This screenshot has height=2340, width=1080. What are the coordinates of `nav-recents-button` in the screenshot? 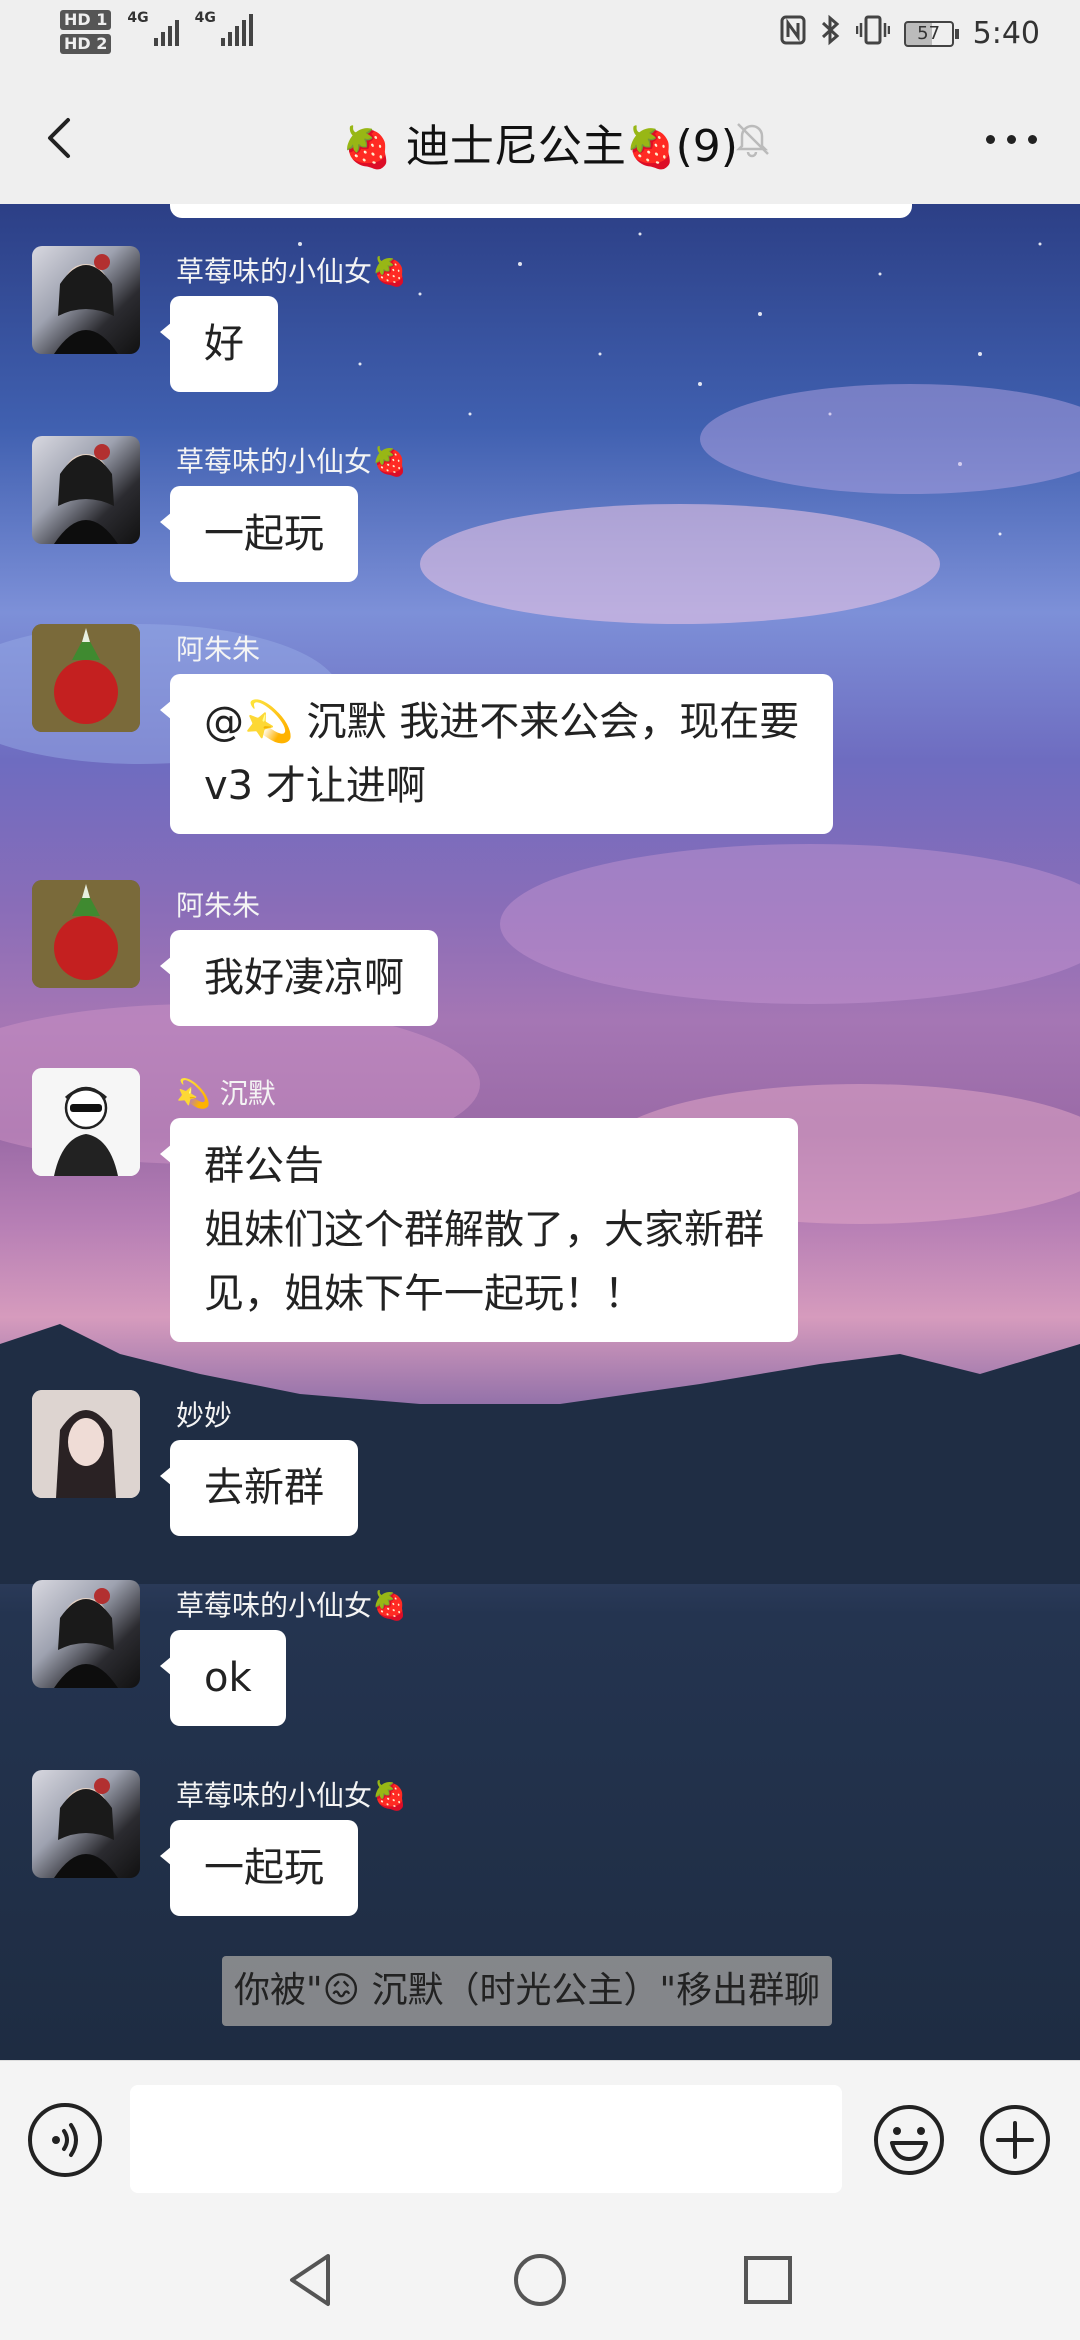 It's located at (768, 2280).